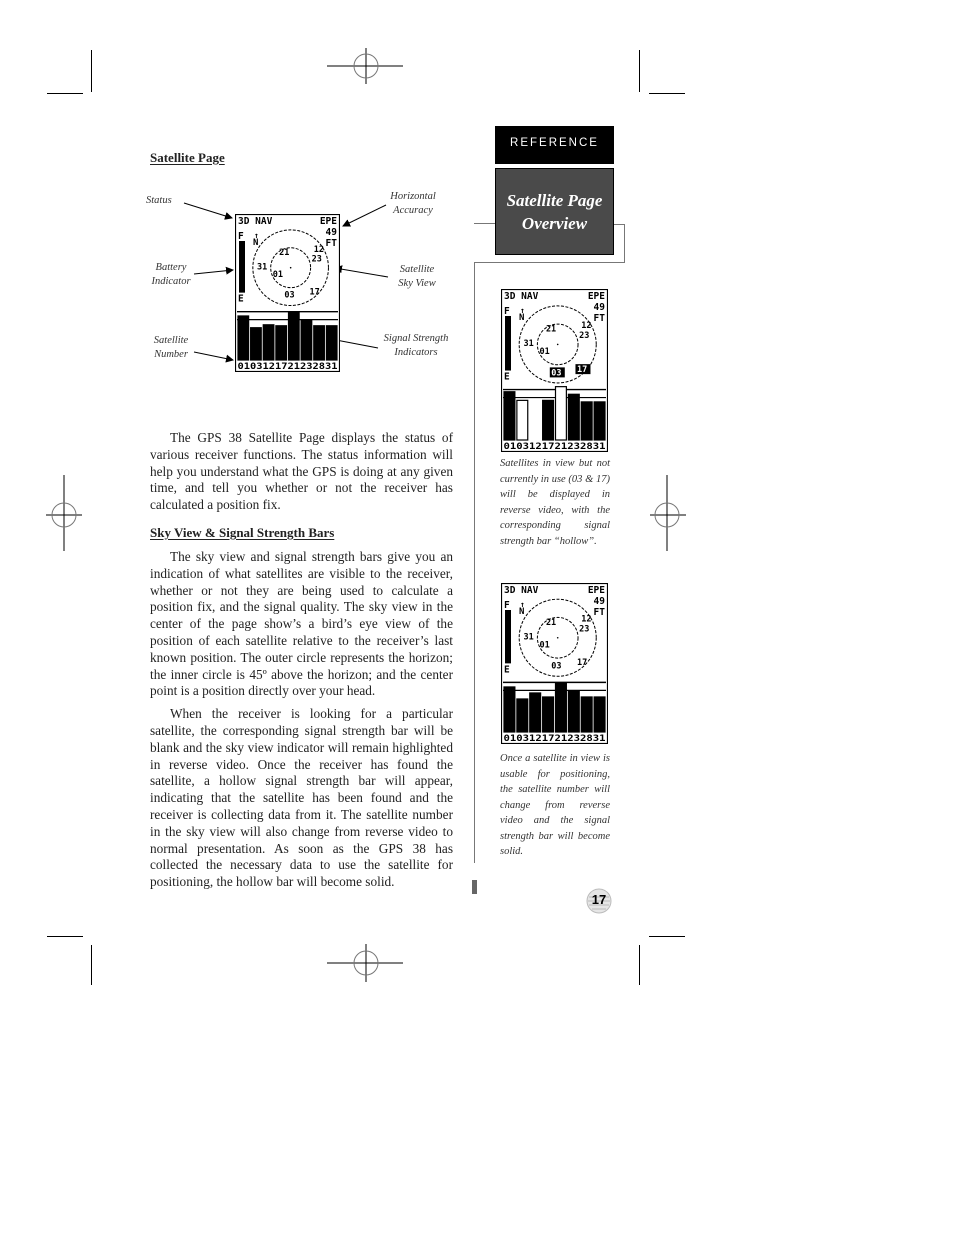 The width and height of the screenshot is (954, 1235). I want to click on heading-sky-view: Sky View & Signal Strength Bars, so click(242, 532).